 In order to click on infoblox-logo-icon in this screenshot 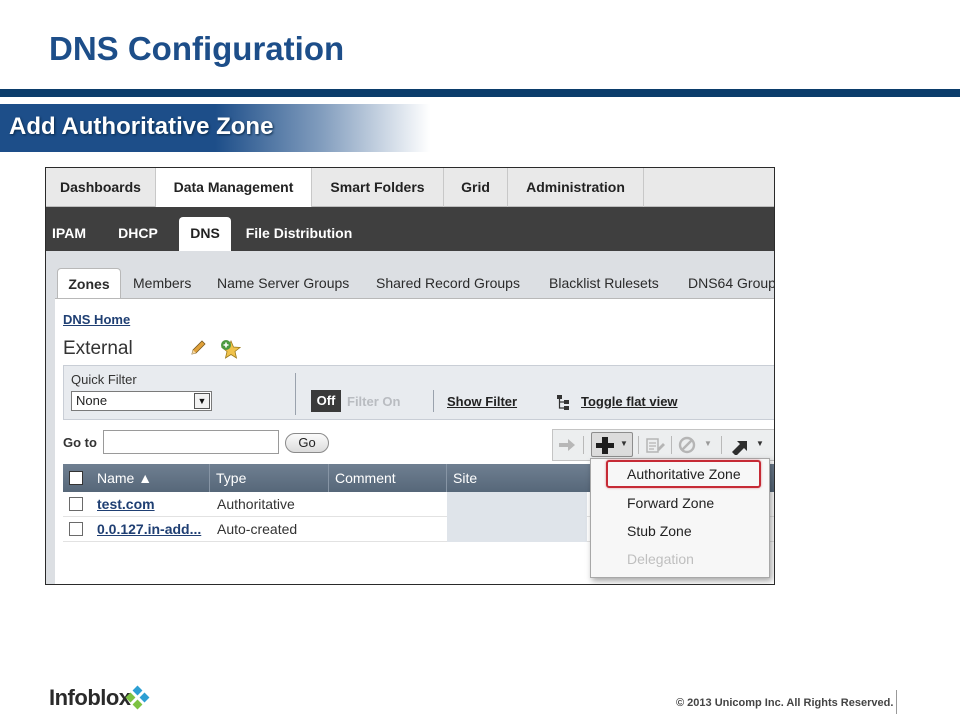, I will do `click(137, 697)`.